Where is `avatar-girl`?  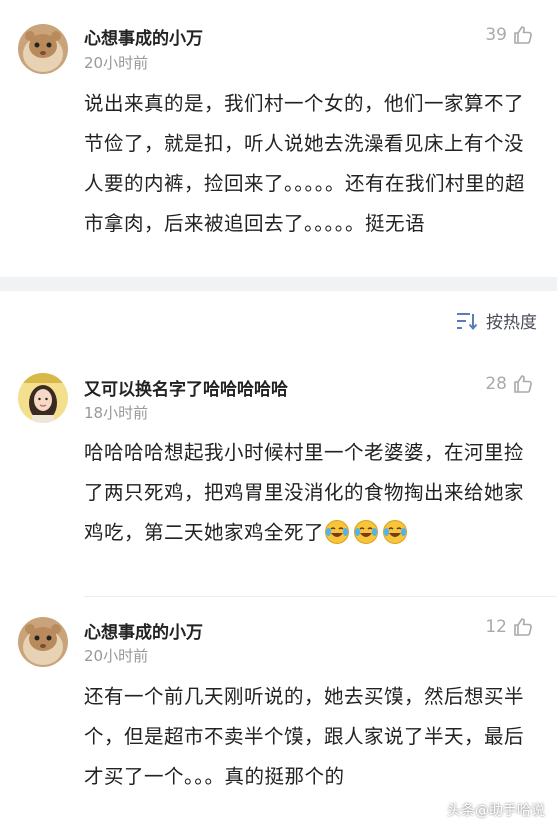
avatar-girl is located at coordinates (43, 398).